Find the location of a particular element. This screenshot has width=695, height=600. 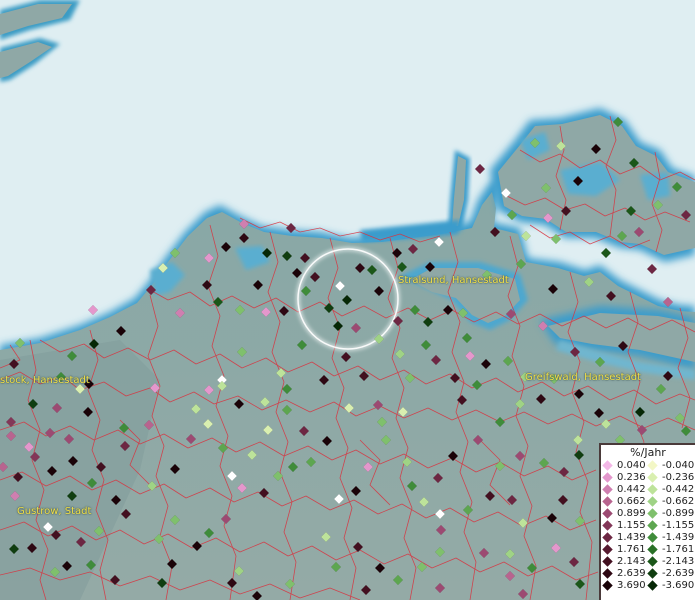

legend-row: 1.439 -1.439 is located at coordinates (648, 538).